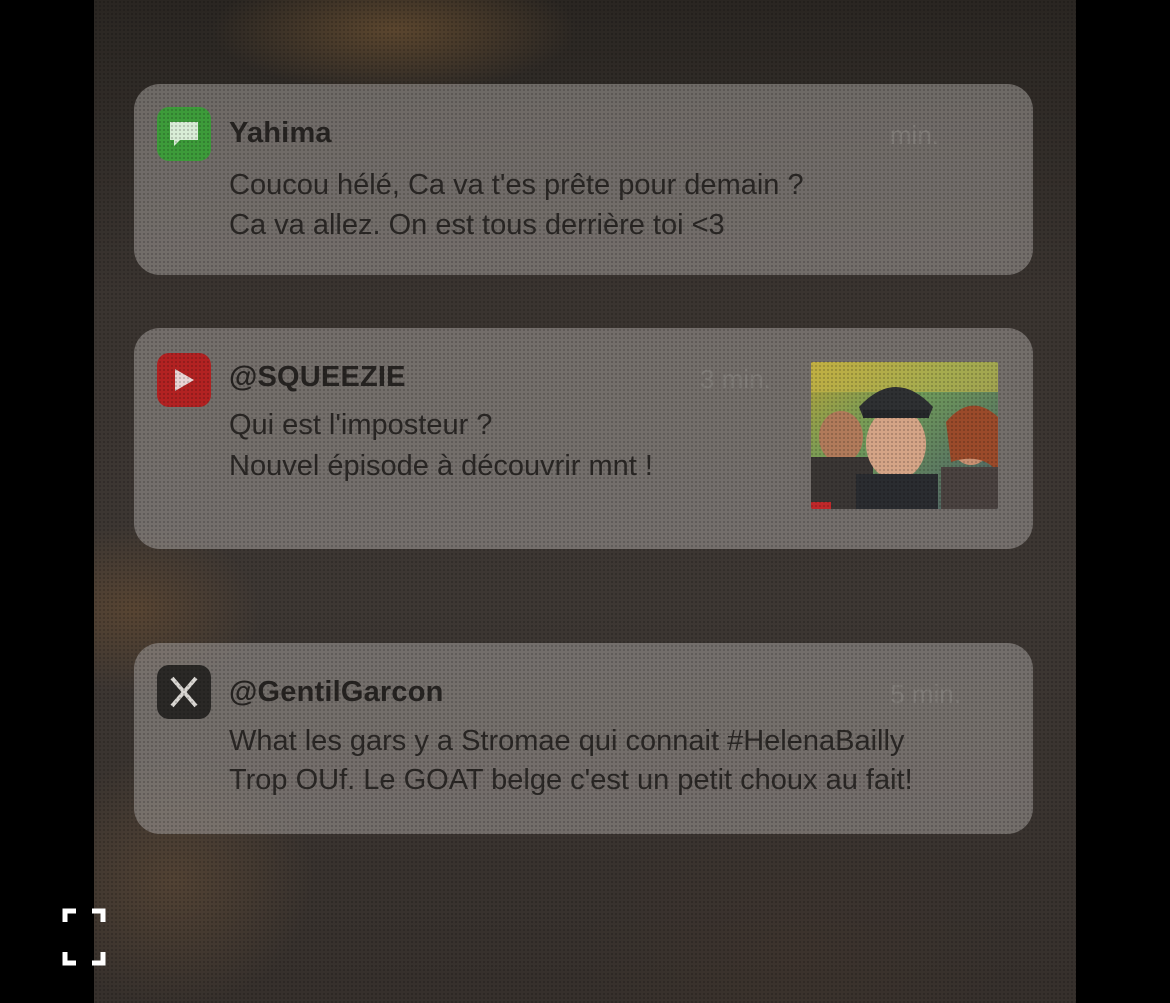 The width and height of the screenshot is (1170, 1003). I want to click on messages-icon, so click(184, 134).